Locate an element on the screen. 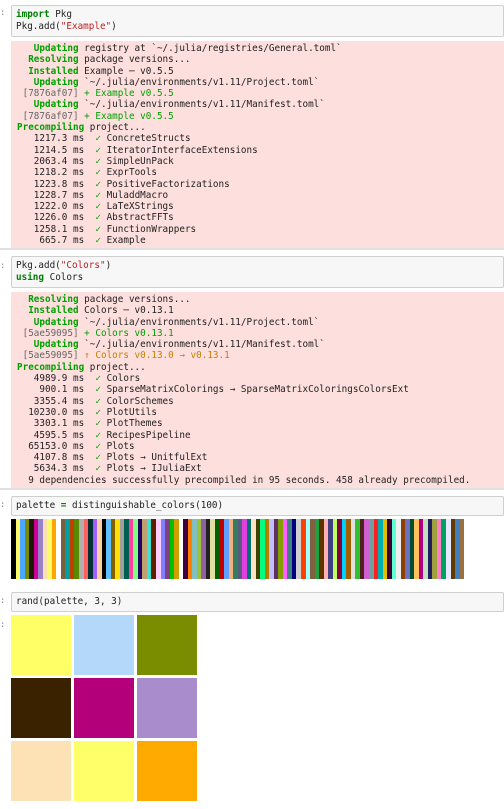 The width and height of the screenshot is (504, 809). text-token: "Example" is located at coordinates (86, 26).